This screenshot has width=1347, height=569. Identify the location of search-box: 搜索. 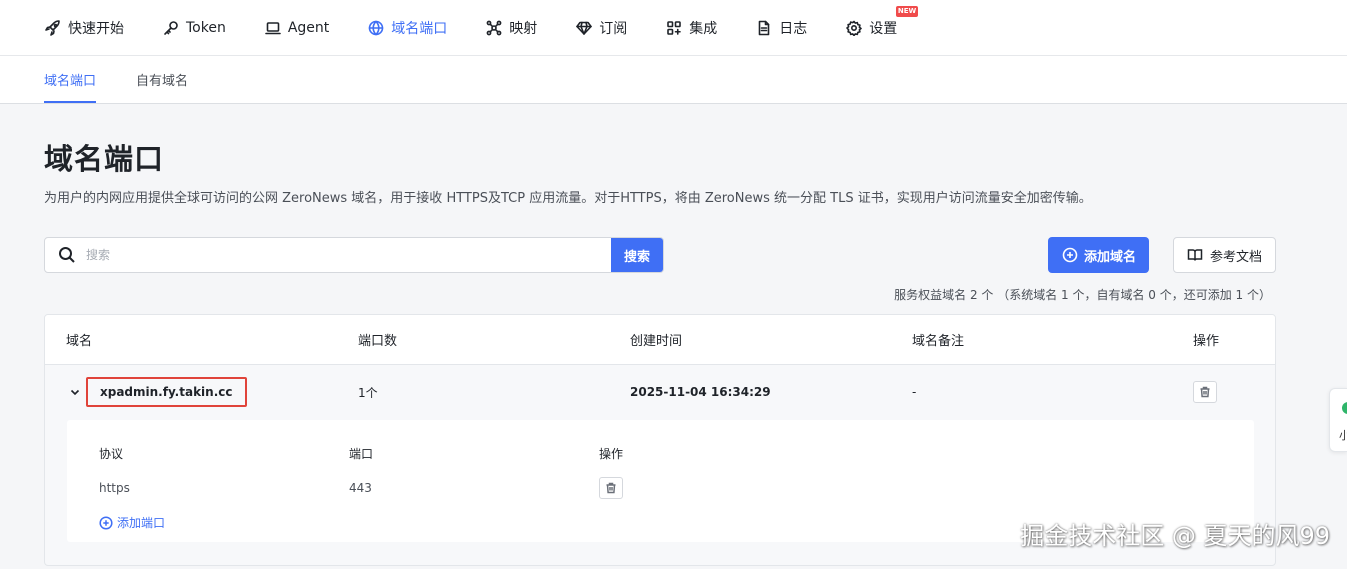
(354, 255).